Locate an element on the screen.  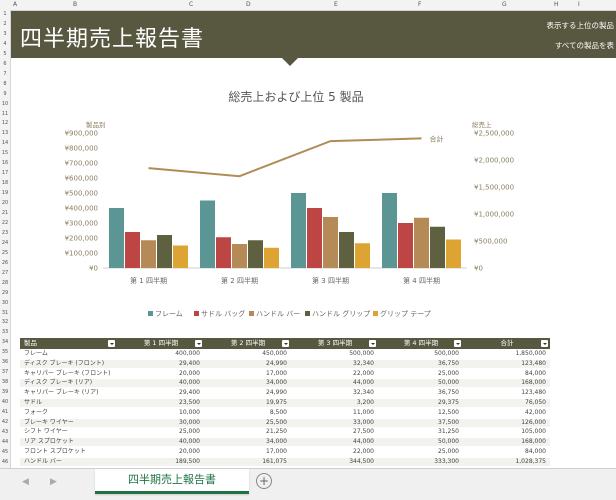
product-cell: フロント スプロケット is located at coordinates (70, 452).